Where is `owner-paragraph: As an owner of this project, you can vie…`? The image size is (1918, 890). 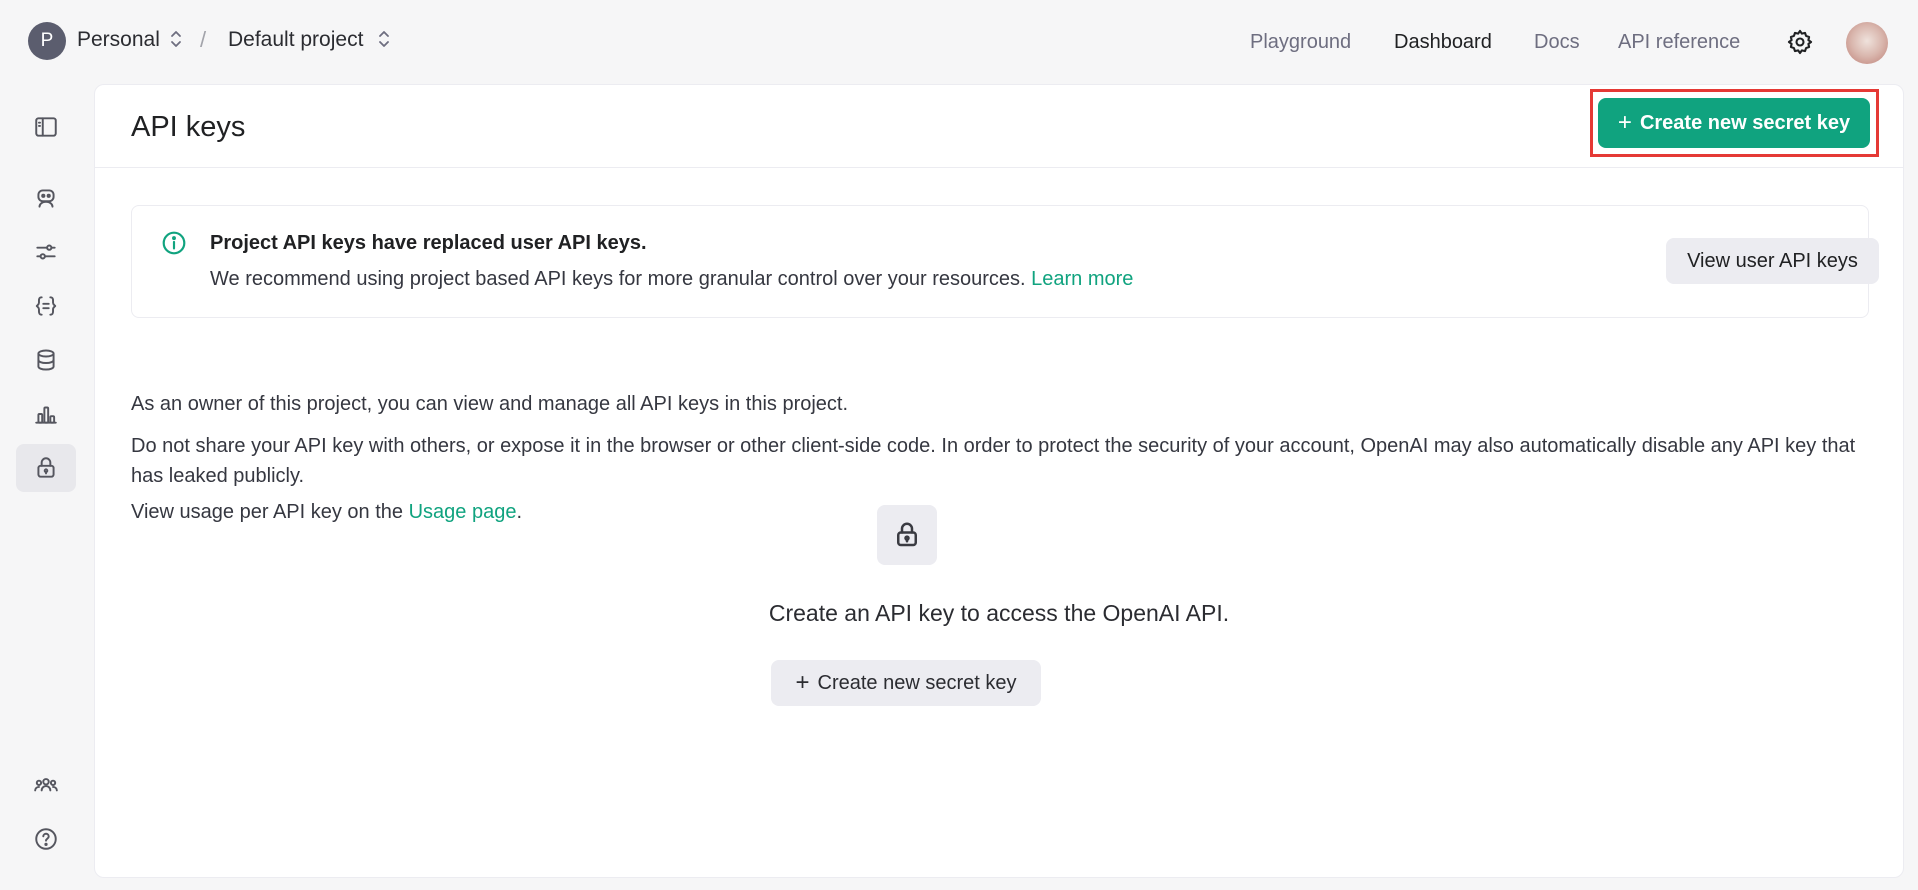
owner-paragraph: As an owner of this project, you can vie… is located at coordinates (490, 404).